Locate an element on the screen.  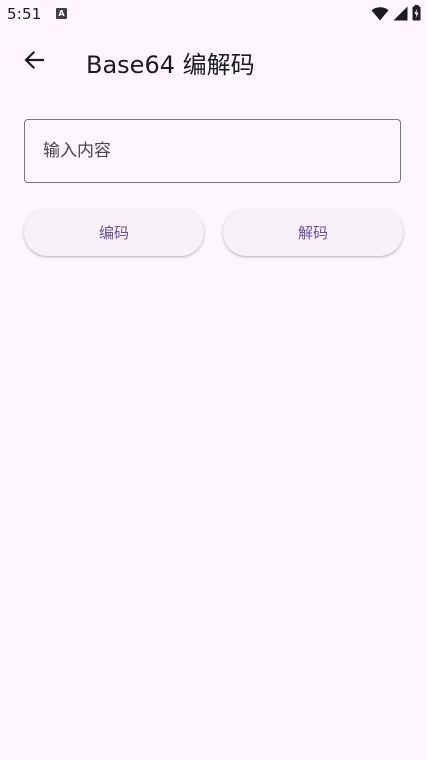
decode-button: 解码 is located at coordinates (313, 232).